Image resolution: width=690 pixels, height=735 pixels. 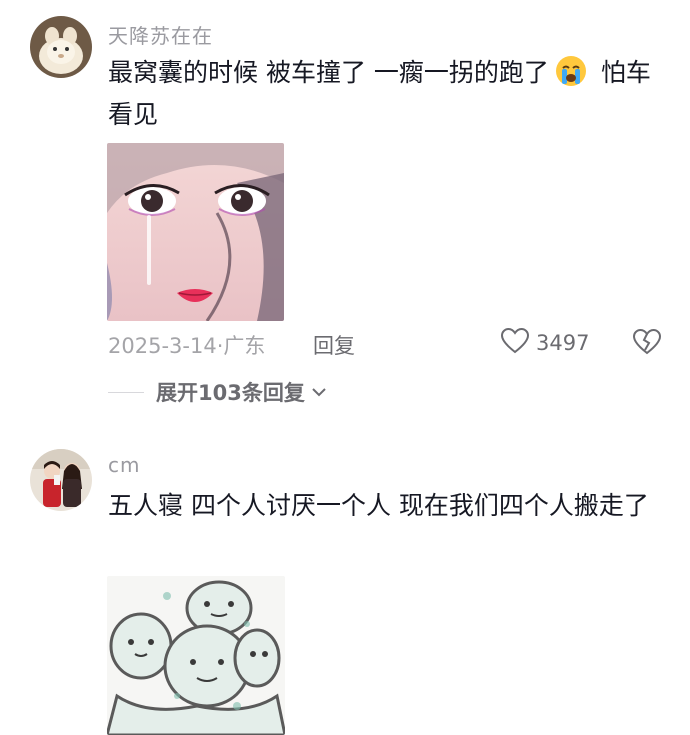 What do you see at coordinates (571, 71) in the screenshot?
I see `crying-face-icon` at bounding box center [571, 71].